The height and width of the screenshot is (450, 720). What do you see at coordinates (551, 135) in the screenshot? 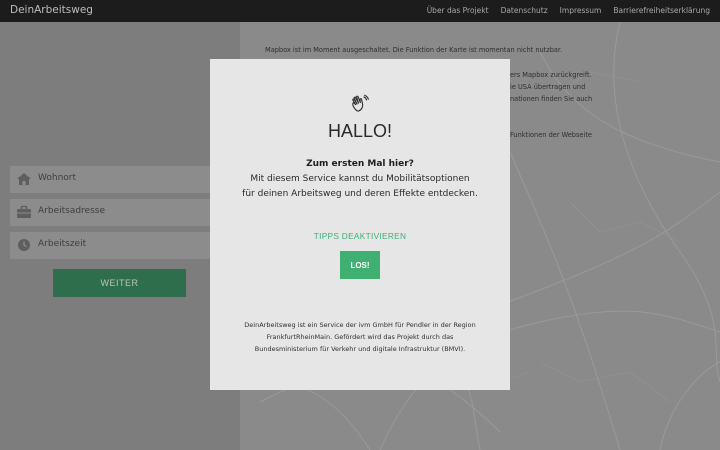
I see `map-notice-fragment-4: Funktionen der Webseite` at bounding box center [551, 135].